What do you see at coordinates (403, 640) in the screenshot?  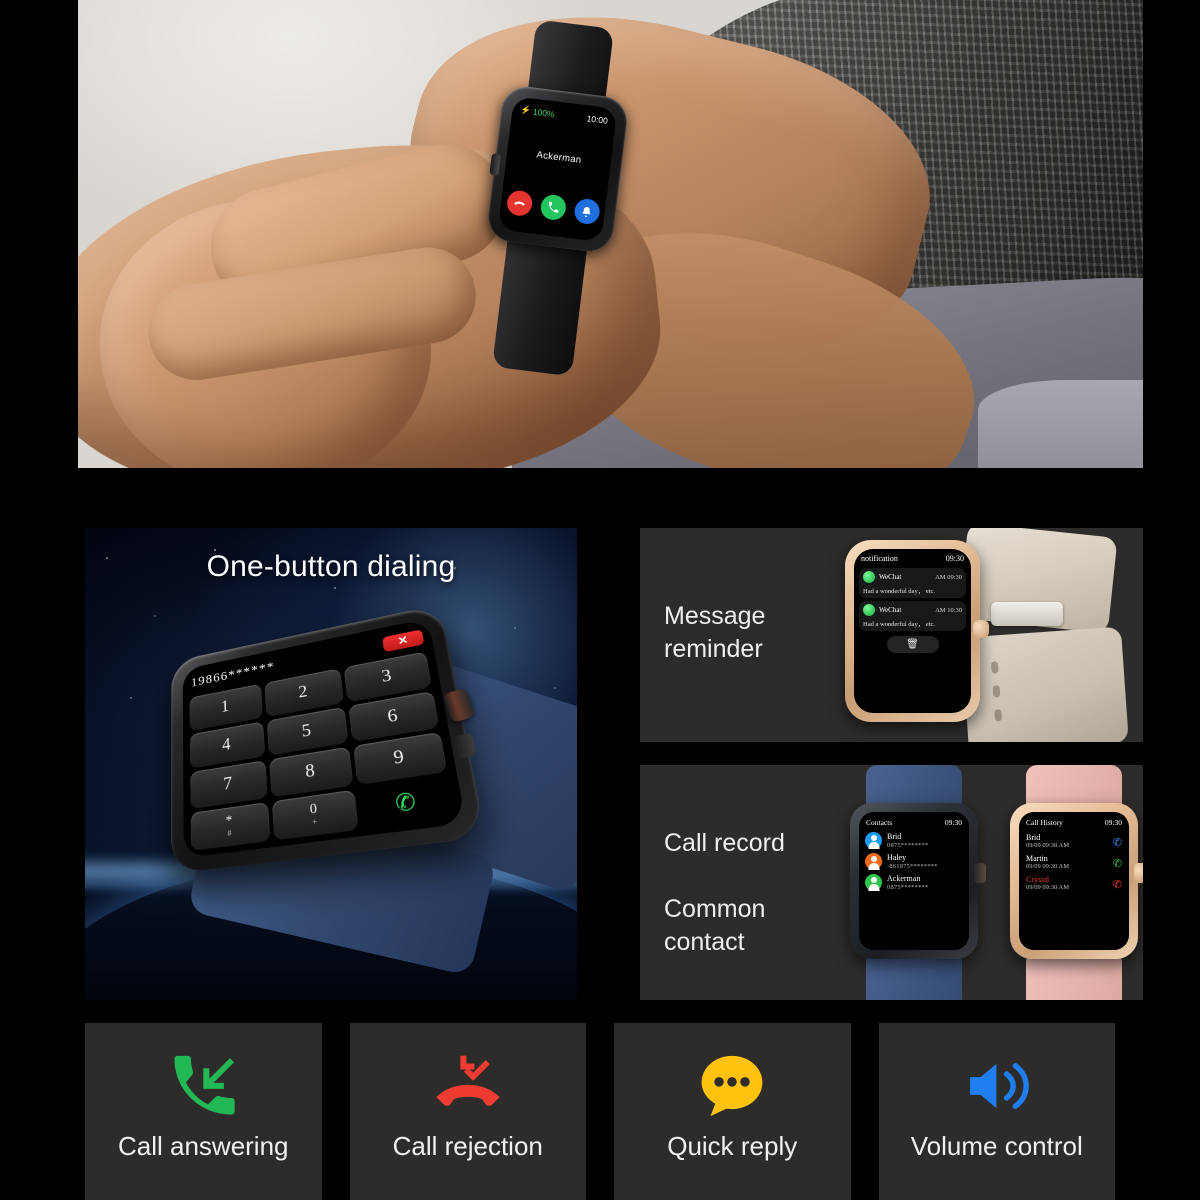 I see `delete-digit-button: ✕` at bounding box center [403, 640].